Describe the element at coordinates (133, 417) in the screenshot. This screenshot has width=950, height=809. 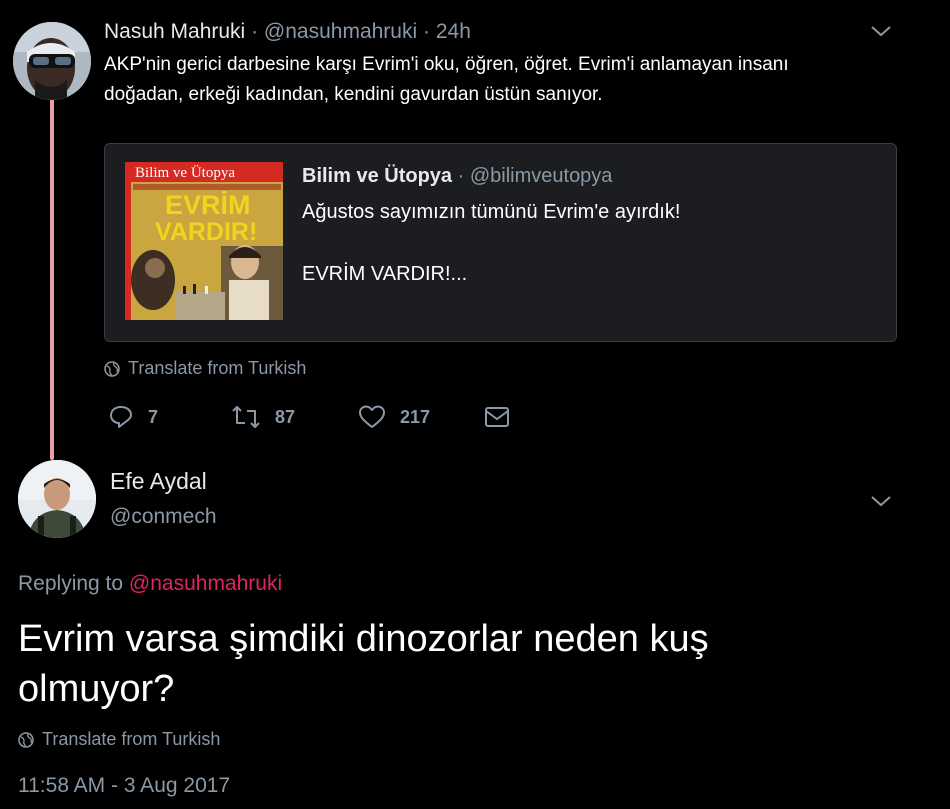
I see `reply-button: 7` at that location.